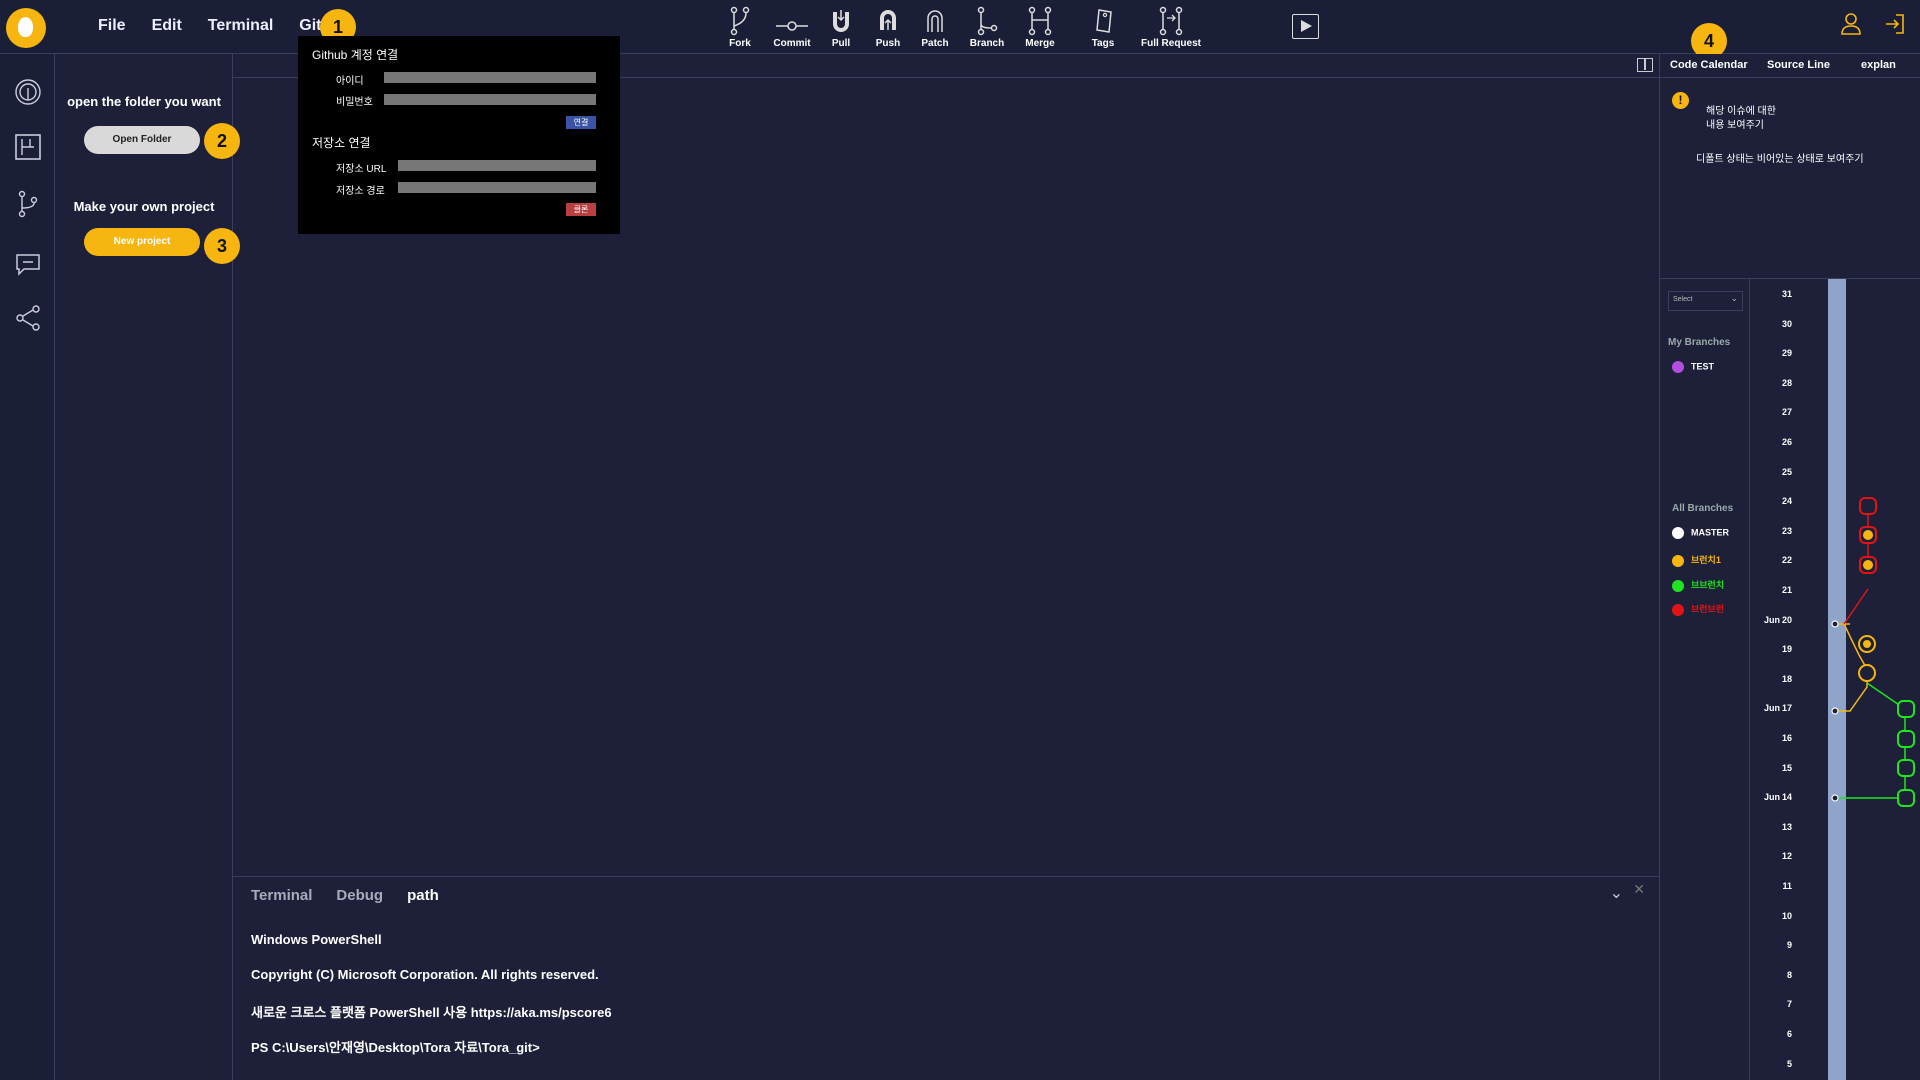  I want to click on full-request-label: Full Request, so click(1170, 43).